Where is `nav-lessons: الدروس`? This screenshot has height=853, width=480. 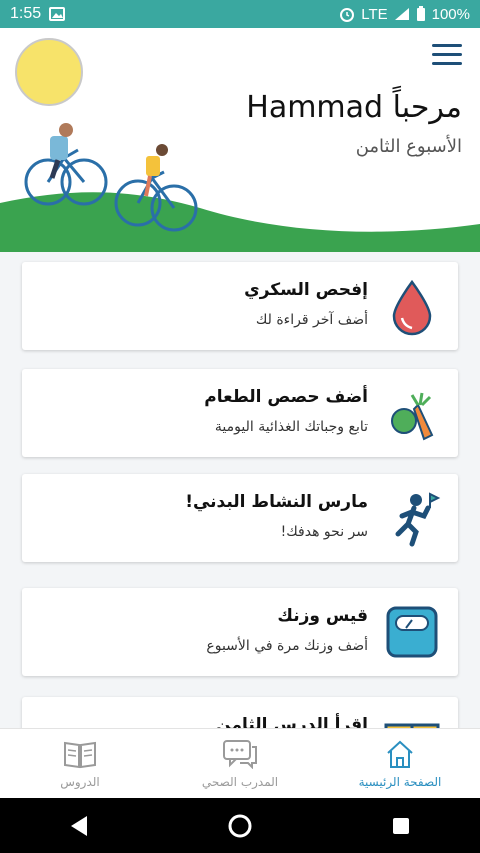 nav-lessons: الدروس is located at coordinates (80, 763).